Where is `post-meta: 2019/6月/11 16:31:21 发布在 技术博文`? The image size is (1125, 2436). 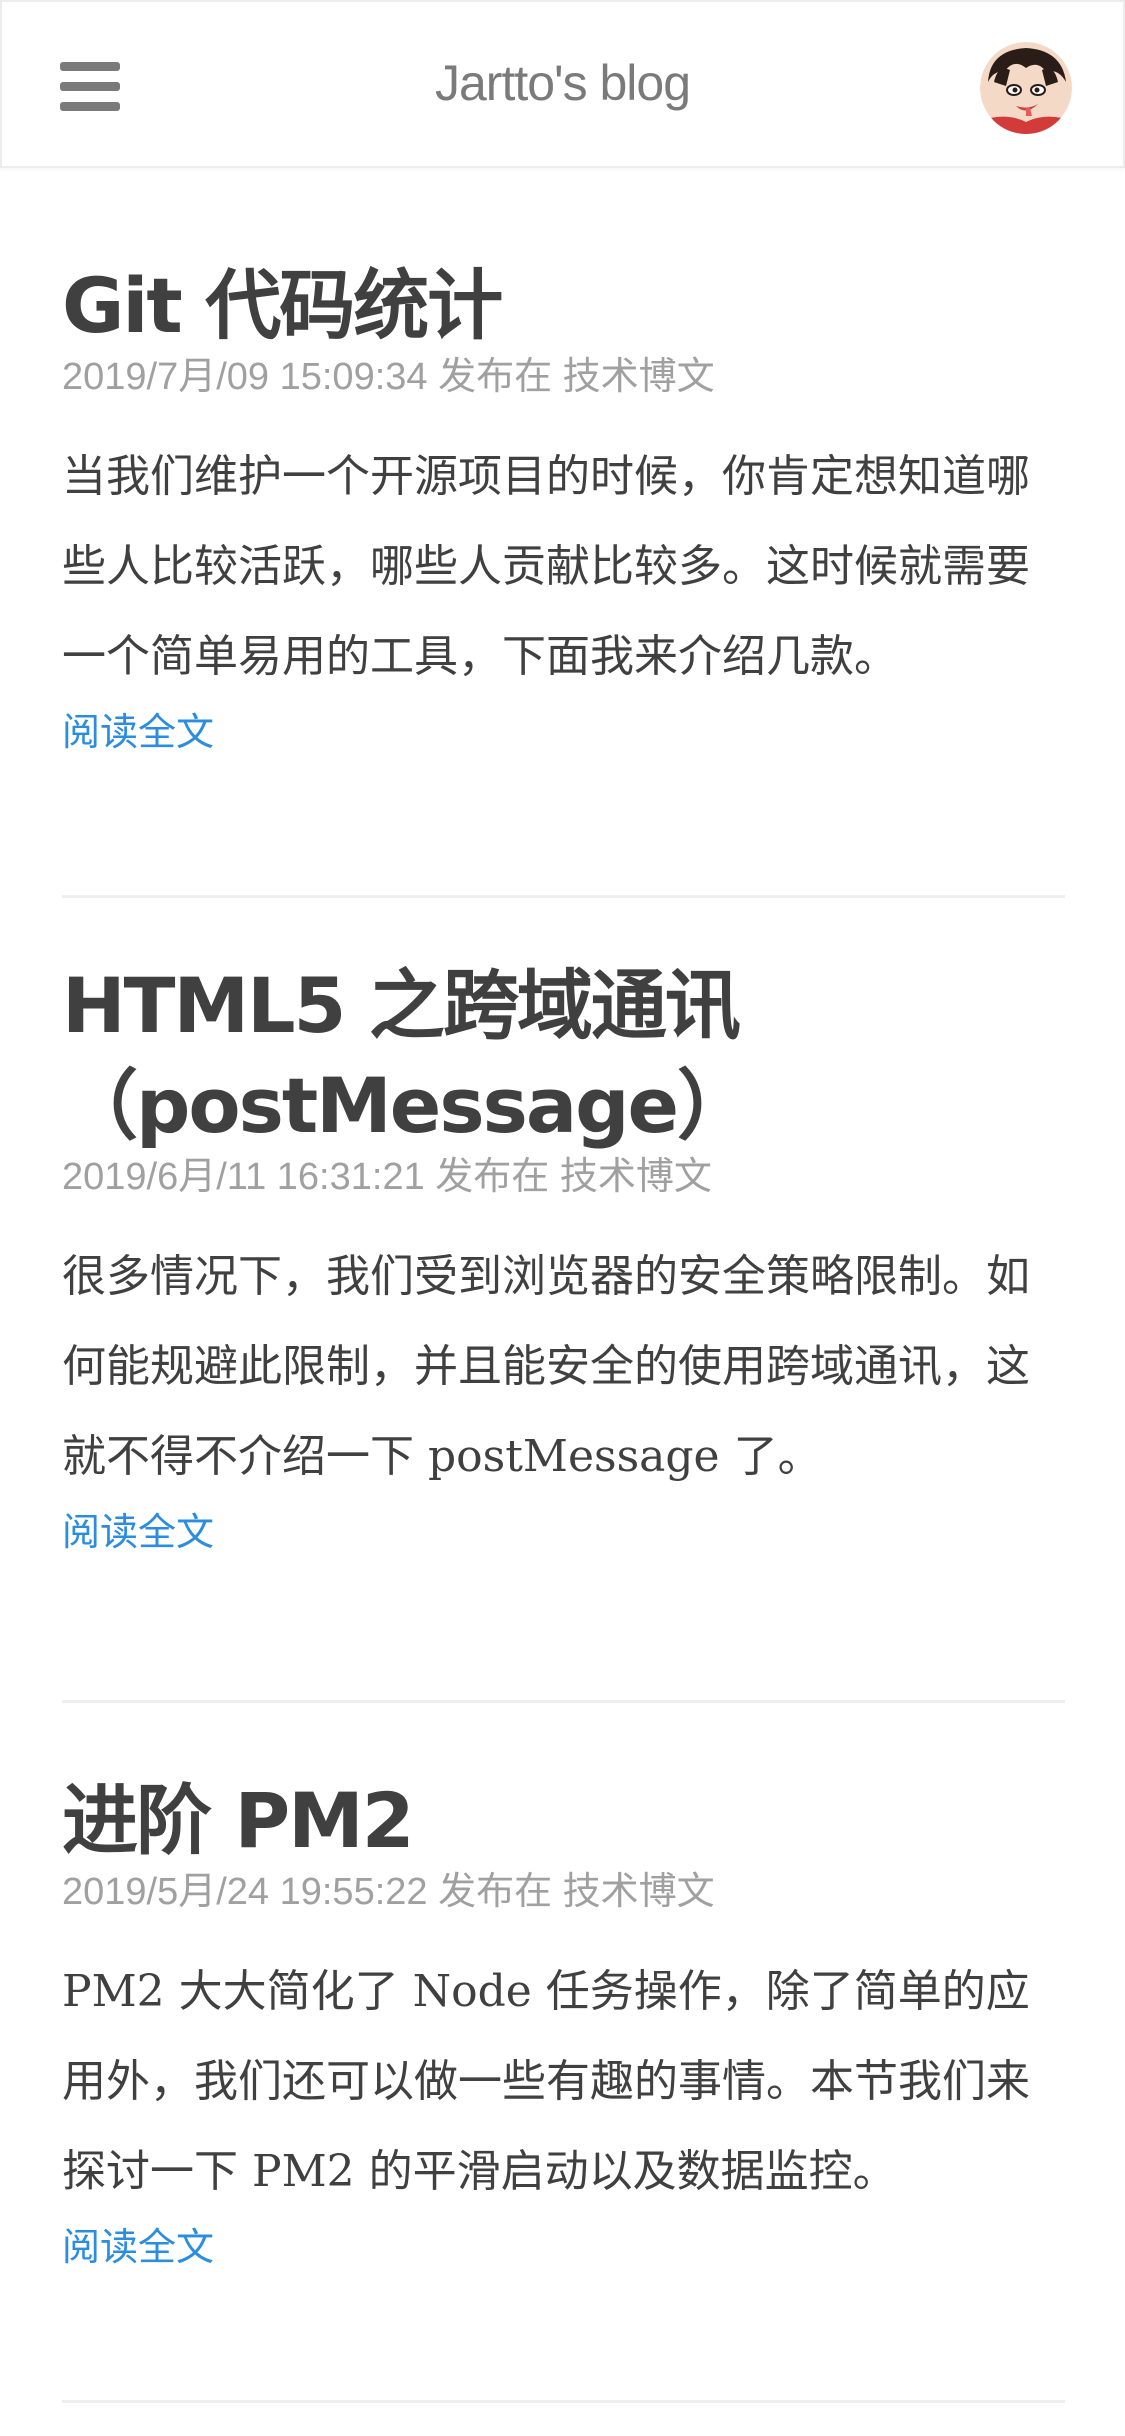 post-meta: 2019/6月/11 16:31:21 发布在 技术博文 is located at coordinates (563, 1177).